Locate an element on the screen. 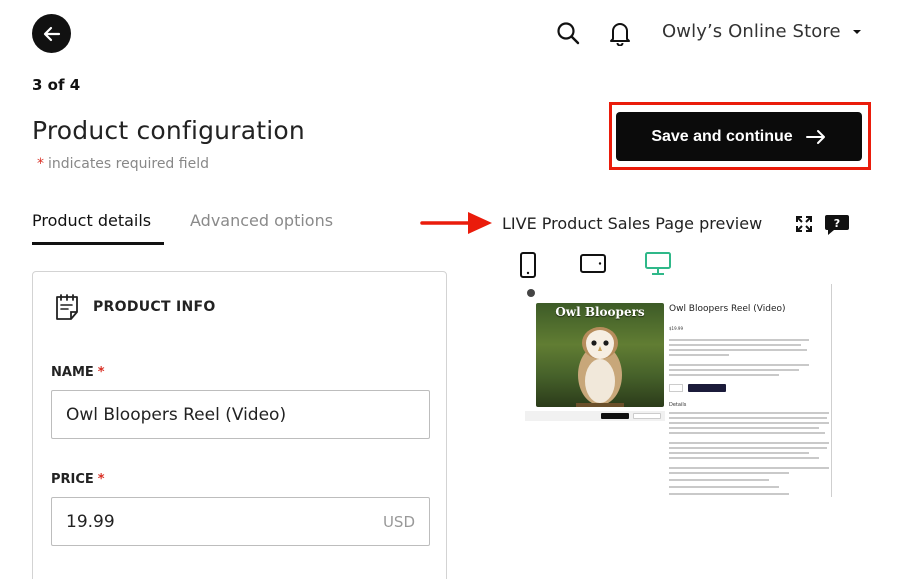 This screenshot has height=579, width=898. preview-title: LIVE Product Sales Page preview is located at coordinates (632, 223).